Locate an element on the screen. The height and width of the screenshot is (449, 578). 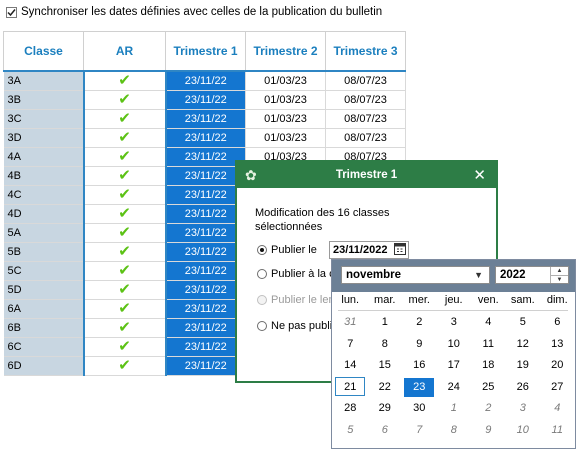
cell-classe: 3B is located at coordinates (43, 100).